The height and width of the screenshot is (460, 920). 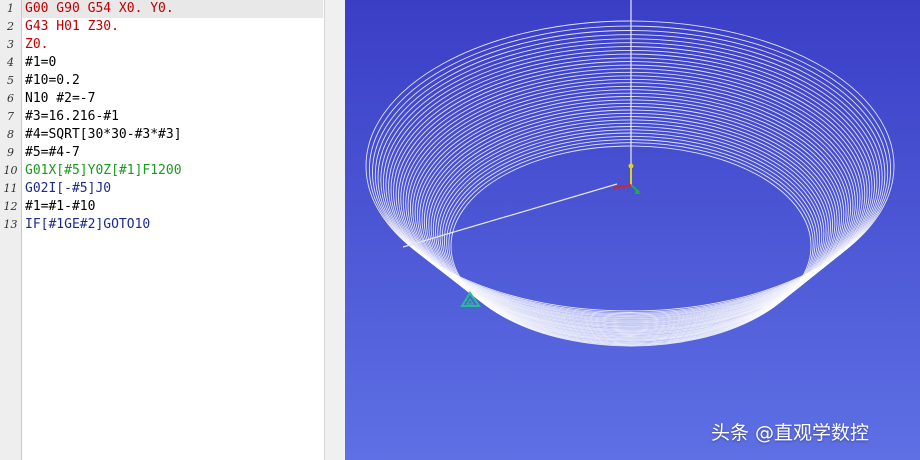 What do you see at coordinates (10, 80) in the screenshot?
I see `line-number: 5` at bounding box center [10, 80].